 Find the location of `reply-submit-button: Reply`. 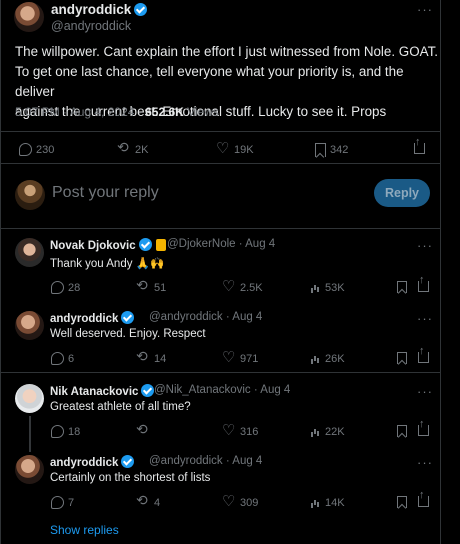

reply-submit-button: Reply is located at coordinates (402, 193).